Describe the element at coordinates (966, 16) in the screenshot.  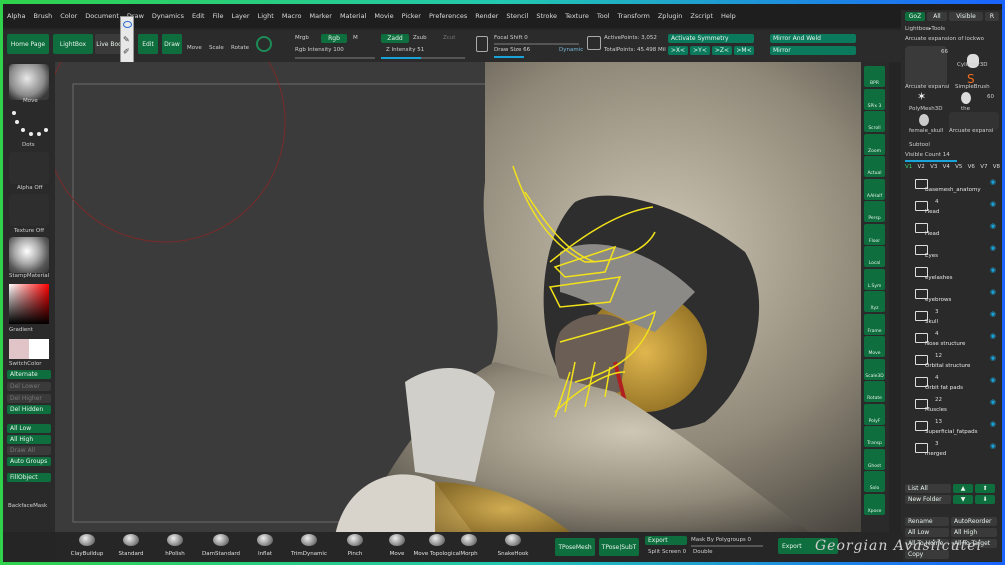
I see `visible-button: Visible` at that location.